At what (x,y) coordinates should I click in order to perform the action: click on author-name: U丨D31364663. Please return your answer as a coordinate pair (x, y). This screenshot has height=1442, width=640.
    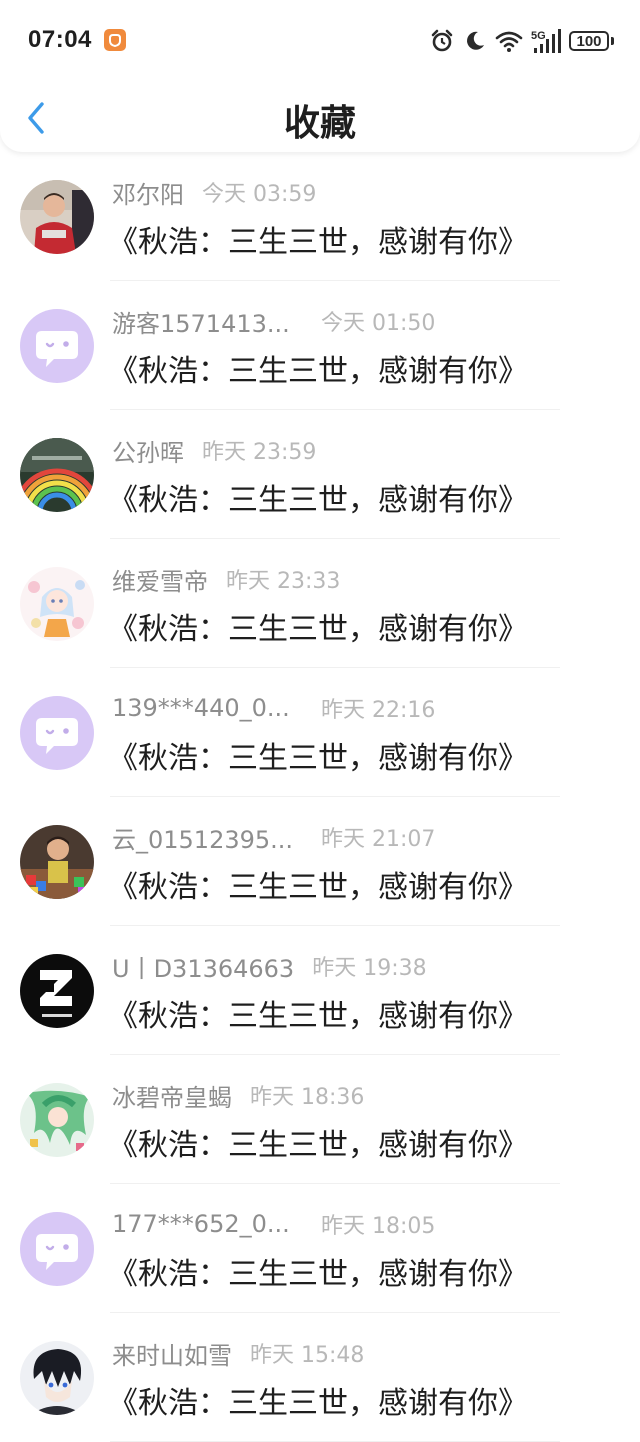
    Looking at the image, I should click on (203, 966).